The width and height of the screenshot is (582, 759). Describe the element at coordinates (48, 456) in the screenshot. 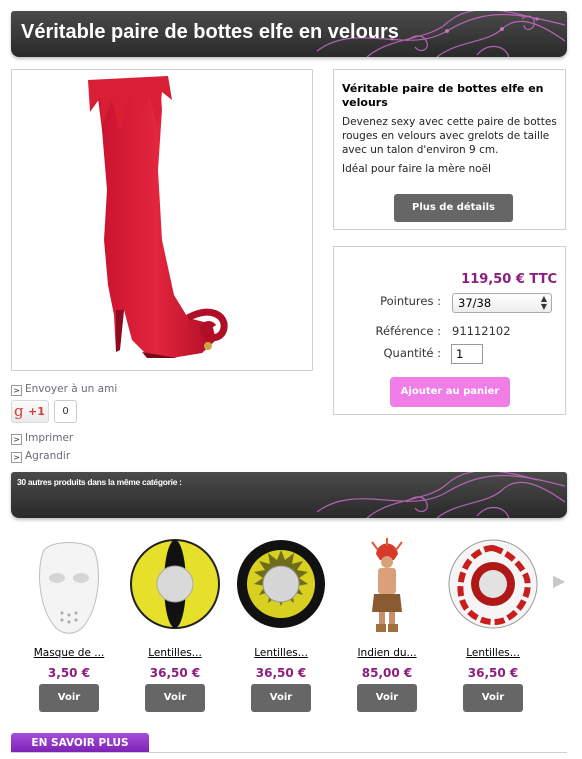

I see `enlarge-label: Agrandir` at that location.